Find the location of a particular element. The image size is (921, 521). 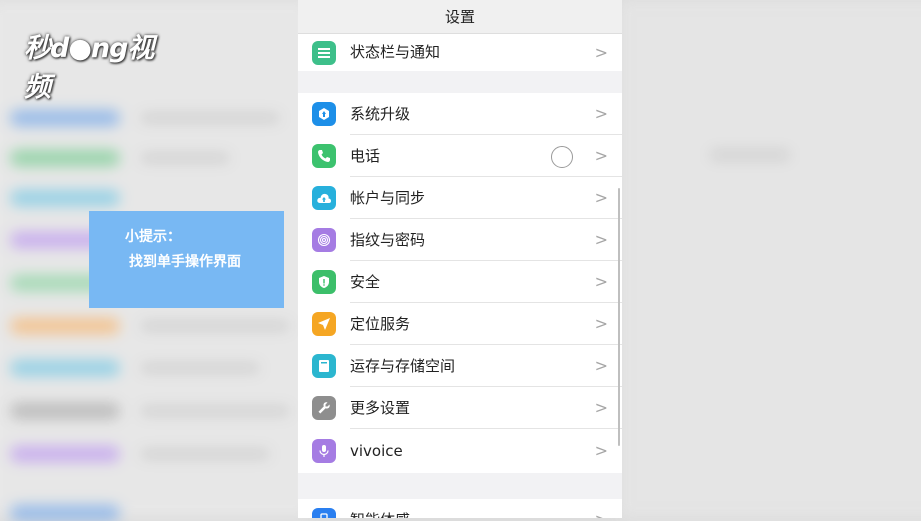

smart-motion-icon is located at coordinates (324, 513).